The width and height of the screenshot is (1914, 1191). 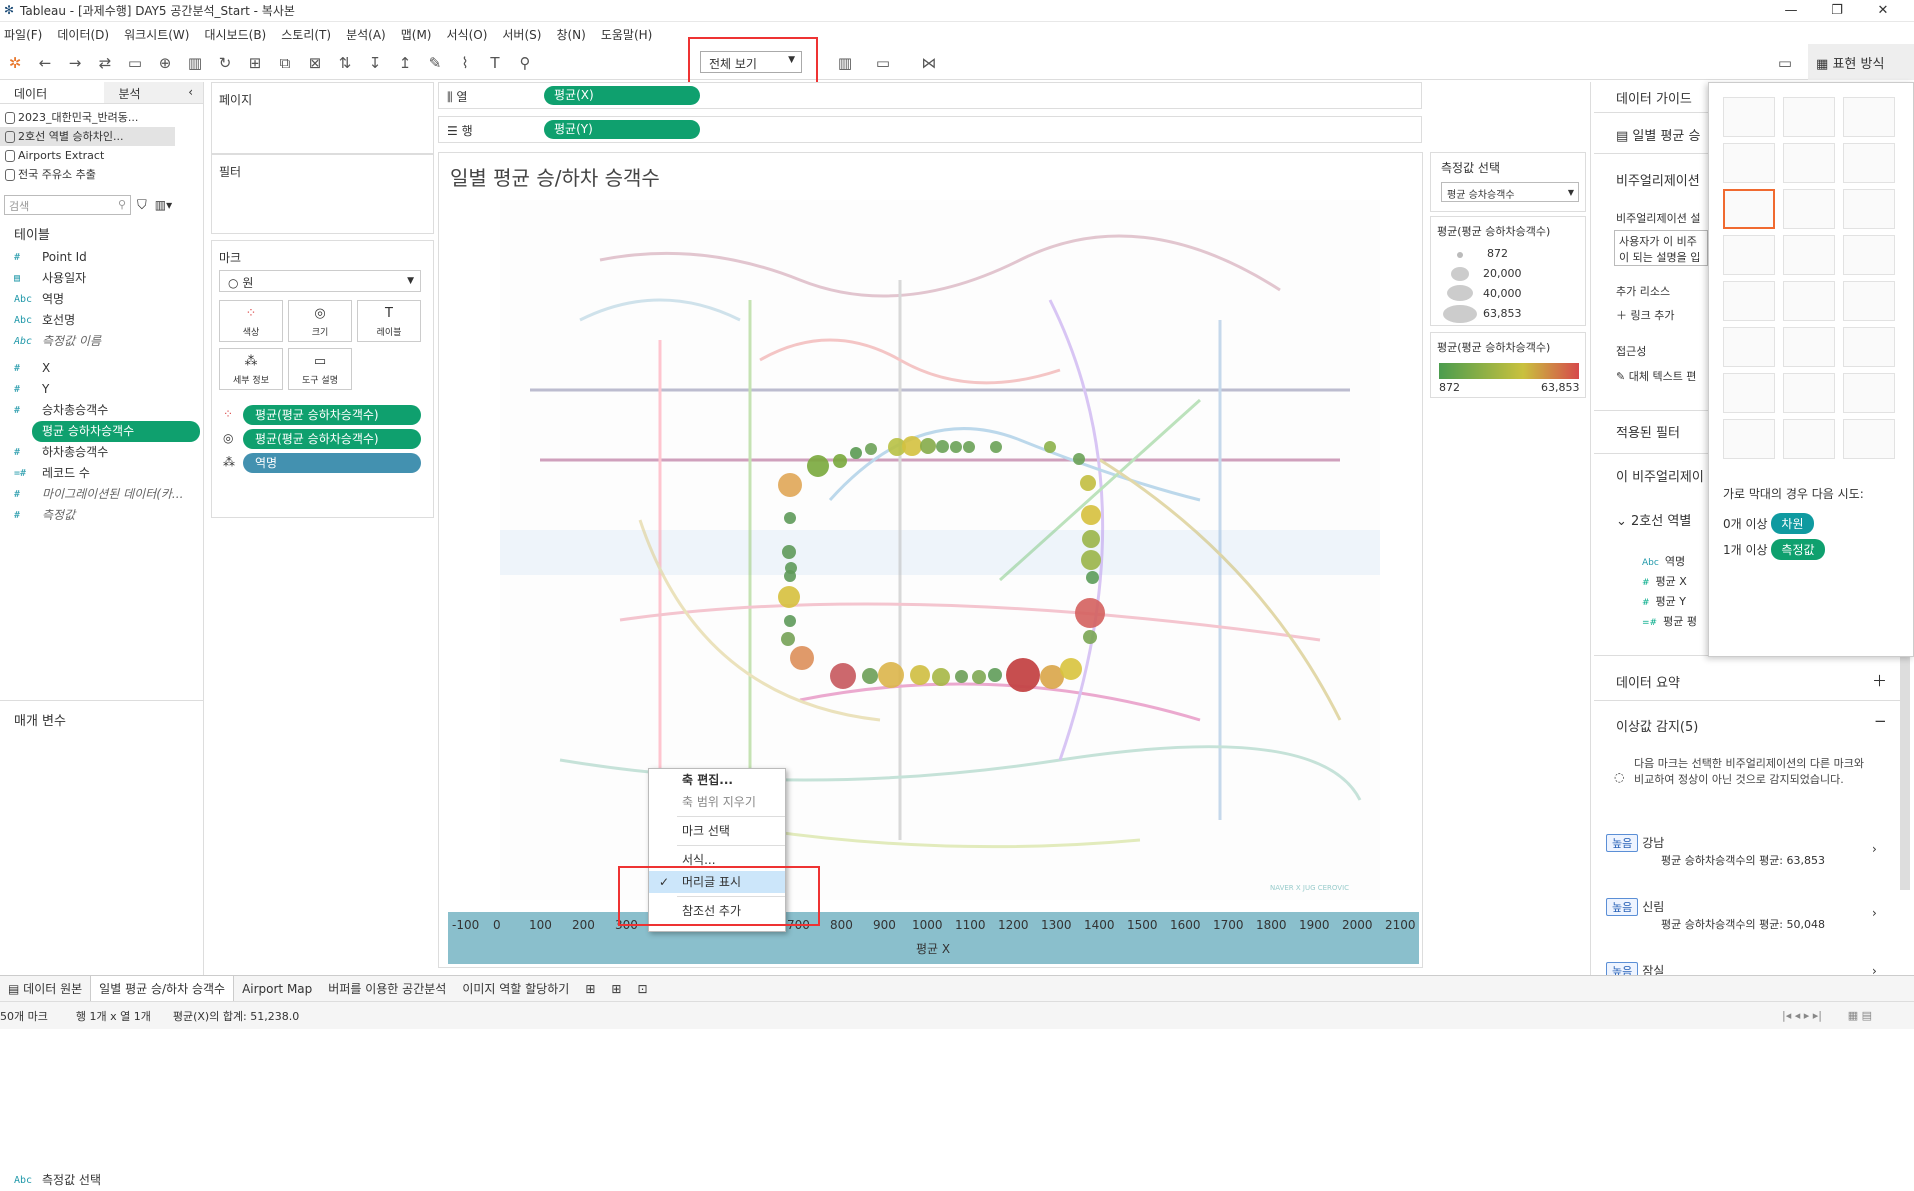 I want to click on presentation-icon: ▭, so click(x=883, y=63).